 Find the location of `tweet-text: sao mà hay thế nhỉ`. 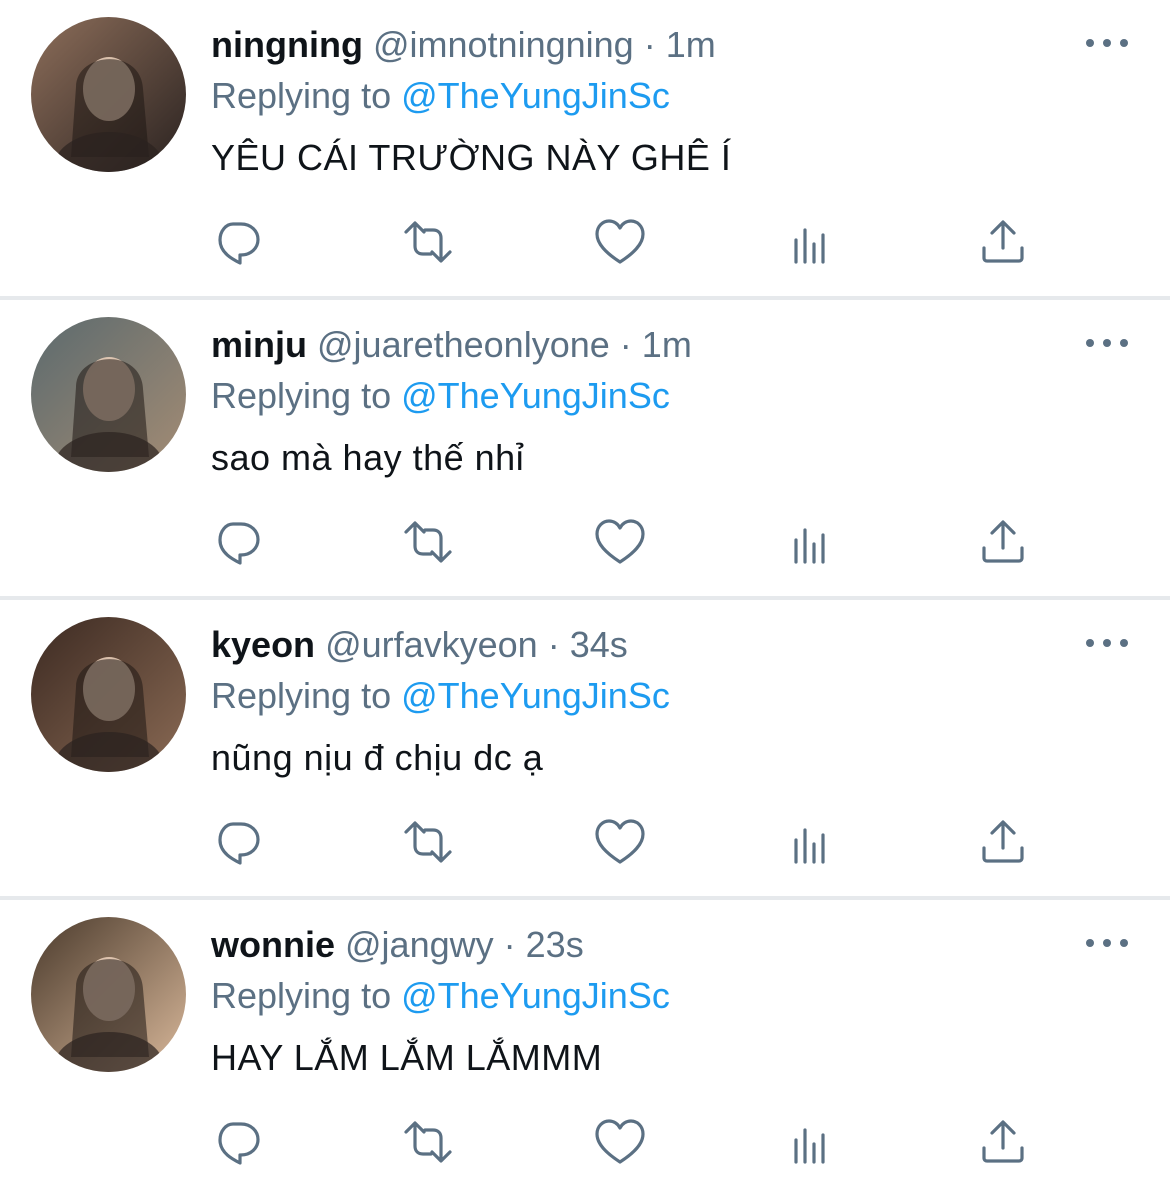

tweet-text: sao mà hay thế nhỉ is located at coordinates (368, 457).